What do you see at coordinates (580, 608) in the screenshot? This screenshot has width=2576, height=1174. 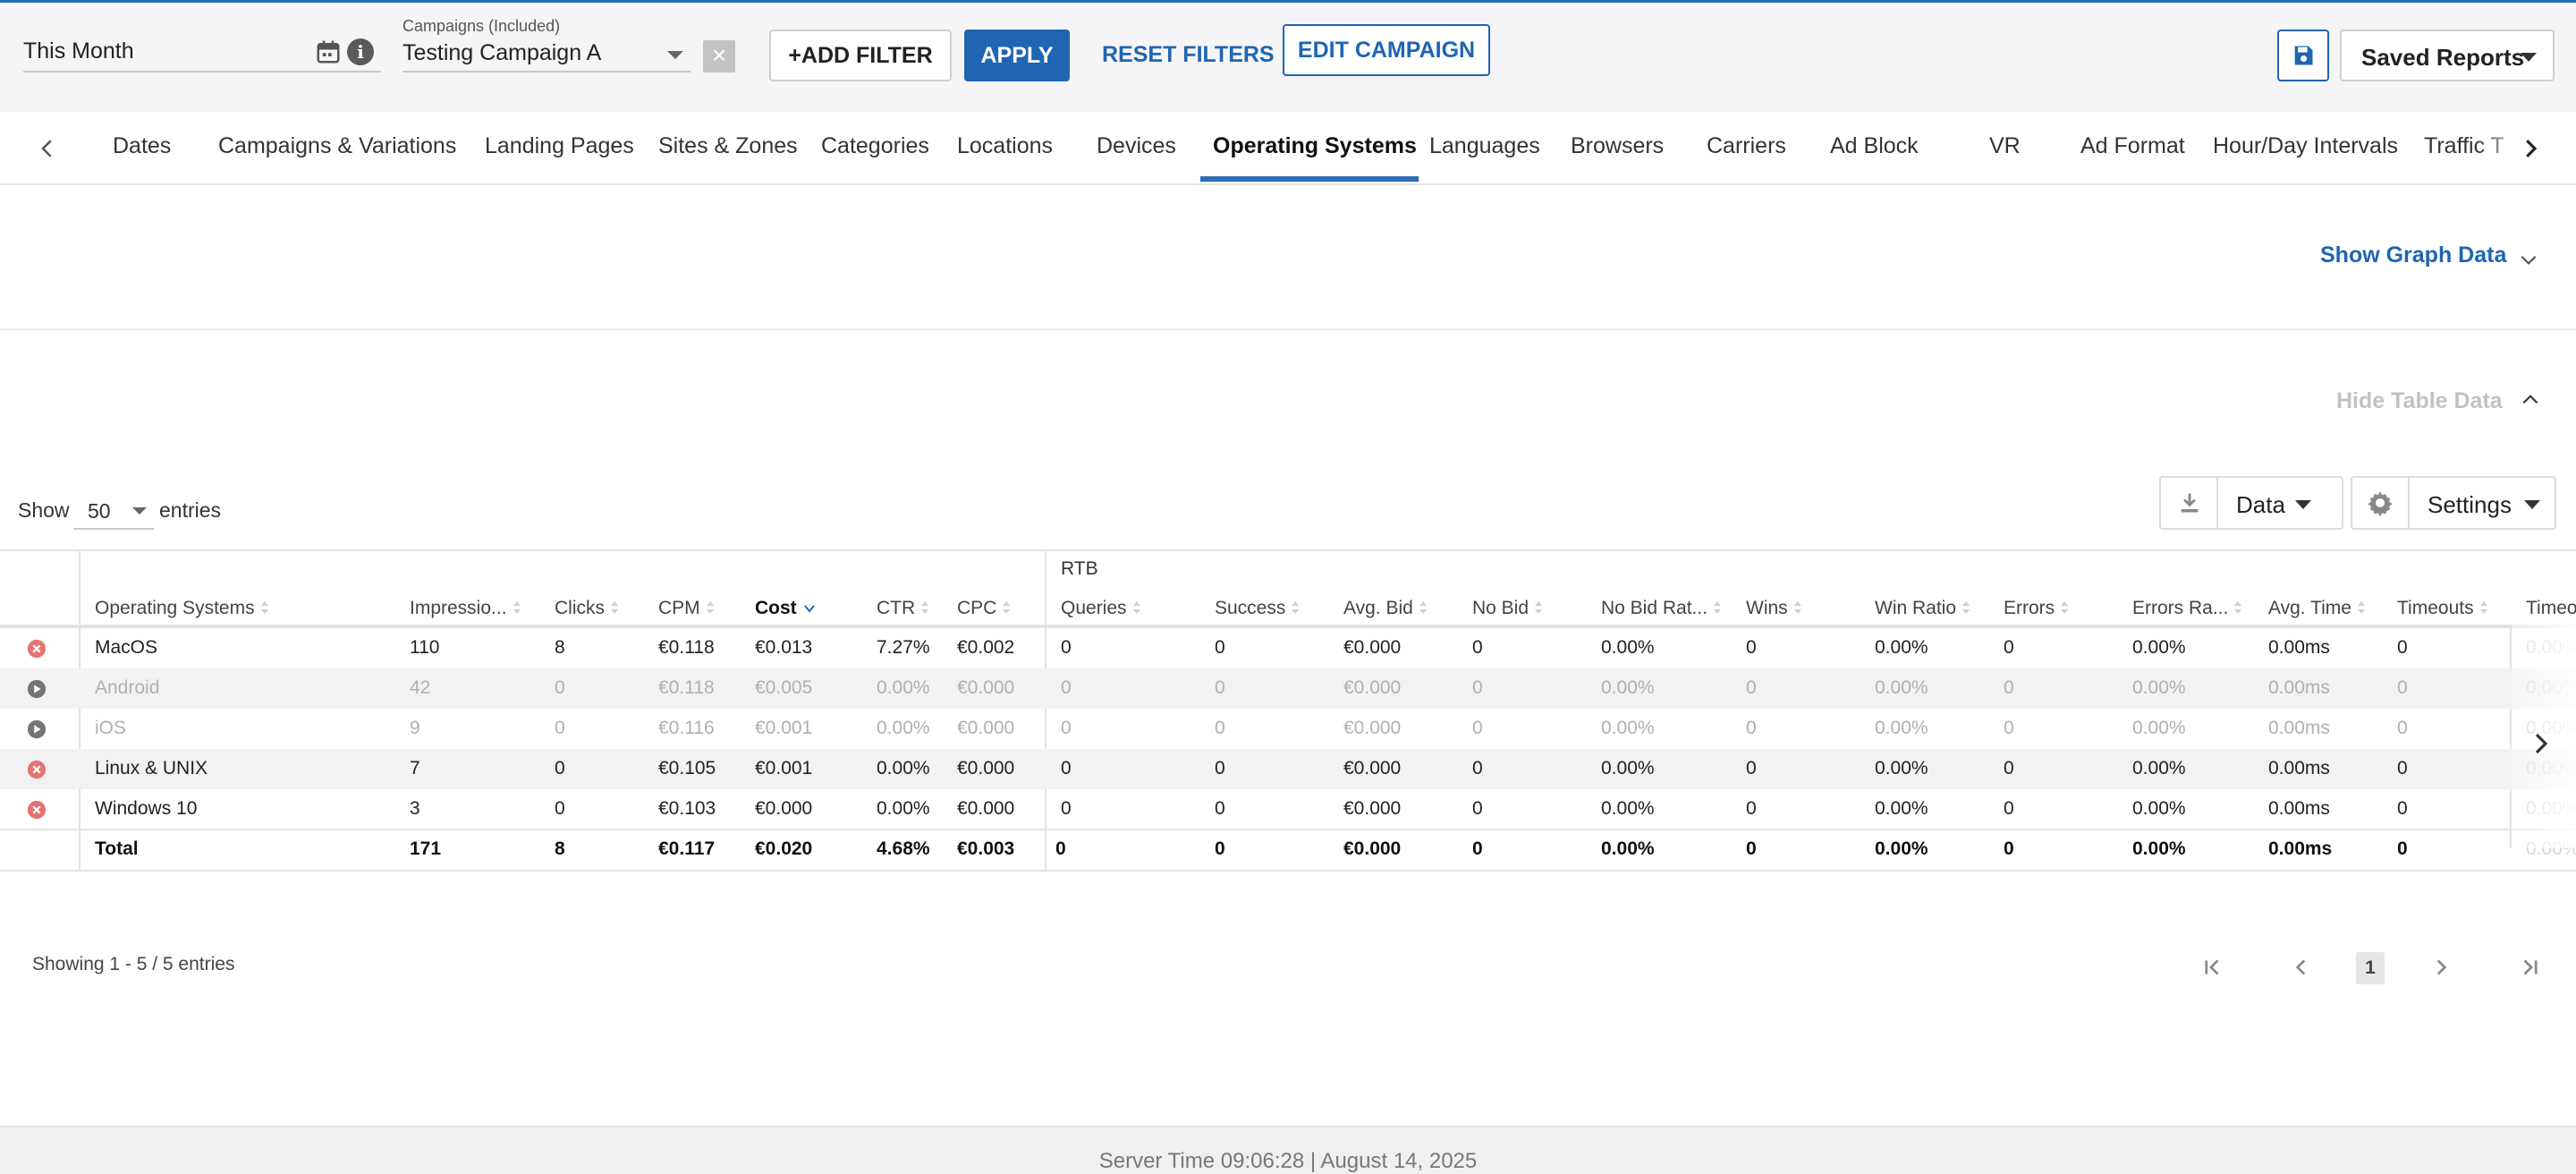 I see `col-label: Clicks` at bounding box center [580, 608].